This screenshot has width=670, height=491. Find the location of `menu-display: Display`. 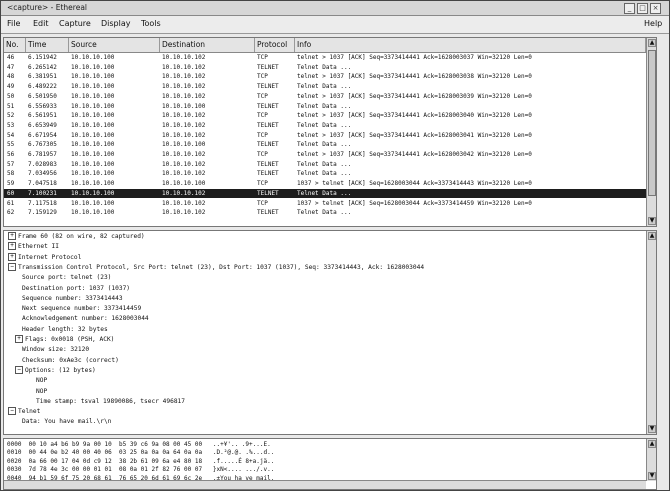

menu-display: Display is located at coordinates (116, 23).